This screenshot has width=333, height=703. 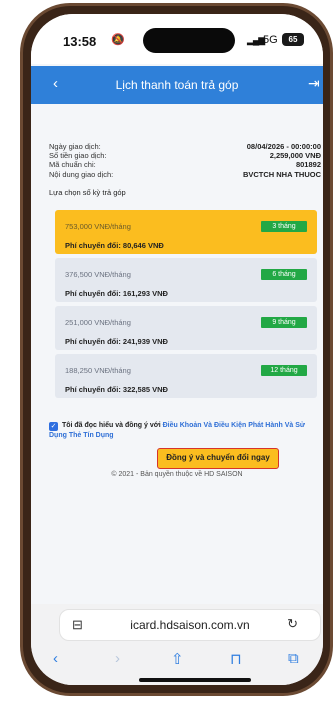 What do you see at coordinates (98, 274) in the screenshot?
I see `plan-monthly-amount: 376,500 VNĐ/tháng` at bounding box center [98, 274].